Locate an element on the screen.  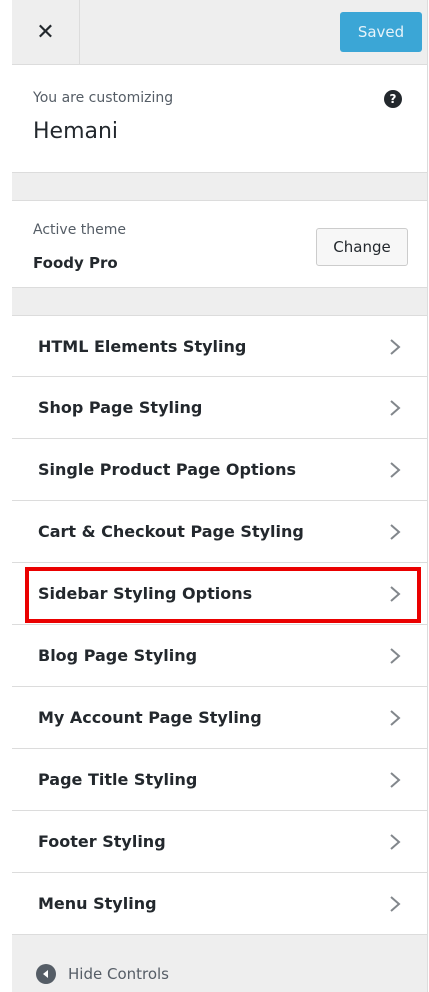
menu-item-sidebar-styling-options: Sidebar Styling Options is located at coordinates (219, 594).